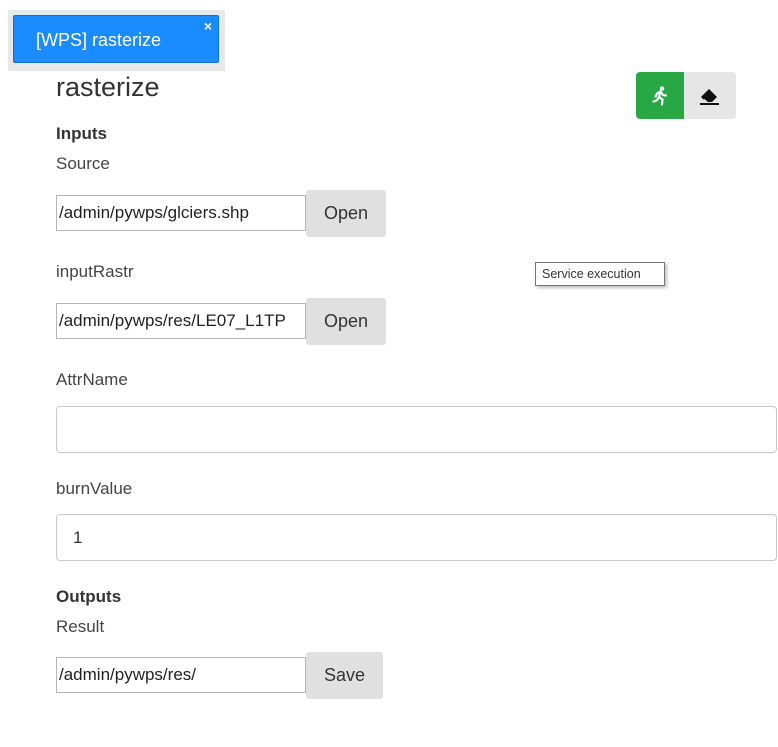  What do you see at coordinates (416, 429) in the screenshot?
I see `attrname-input` at bounding box center [416, 429].